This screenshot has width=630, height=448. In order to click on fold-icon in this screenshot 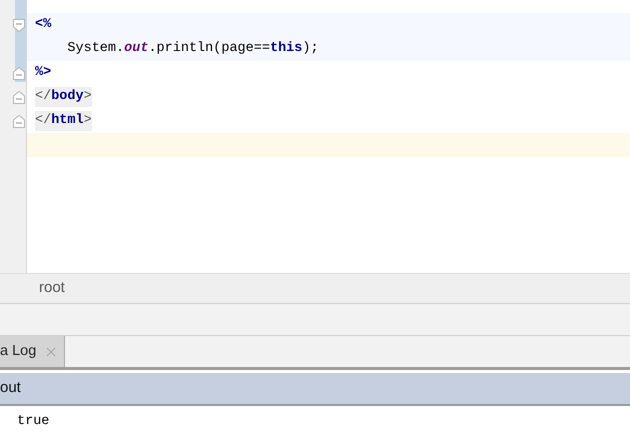, I will do `click(19, 25)`.